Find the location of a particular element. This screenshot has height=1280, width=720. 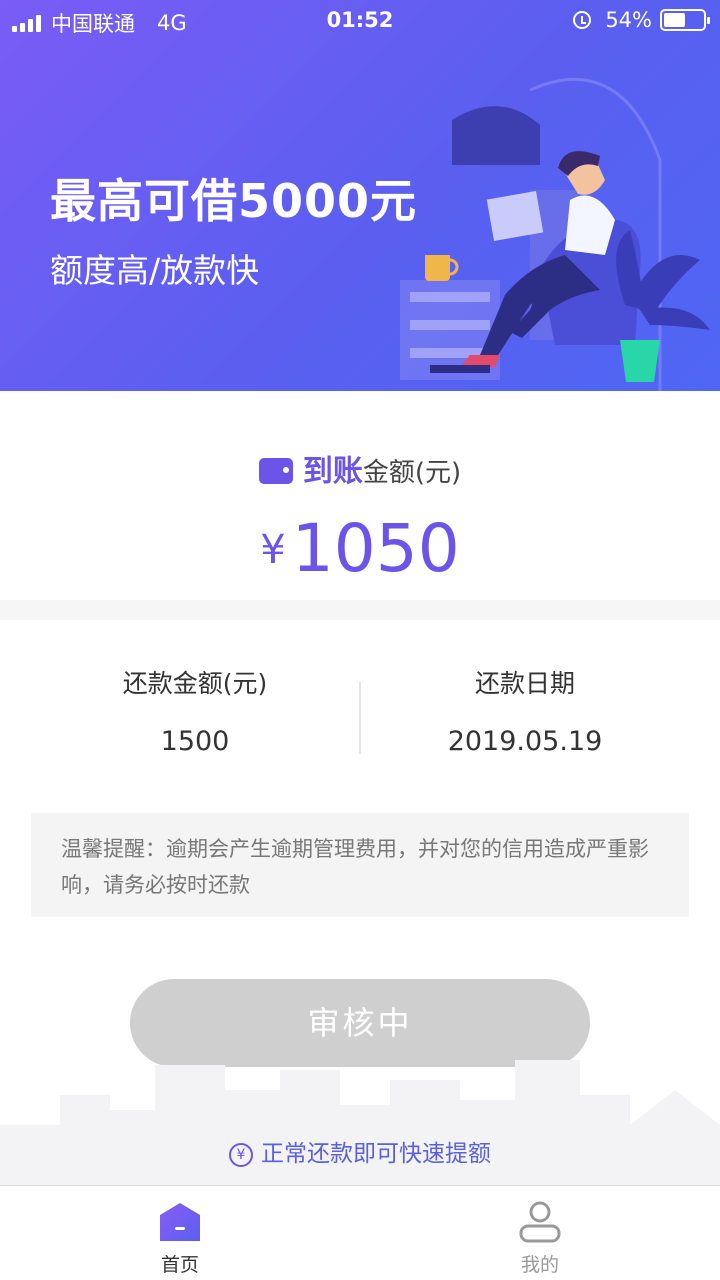

repayment-amount-value: 1500 is located at coordinates (195, 741).